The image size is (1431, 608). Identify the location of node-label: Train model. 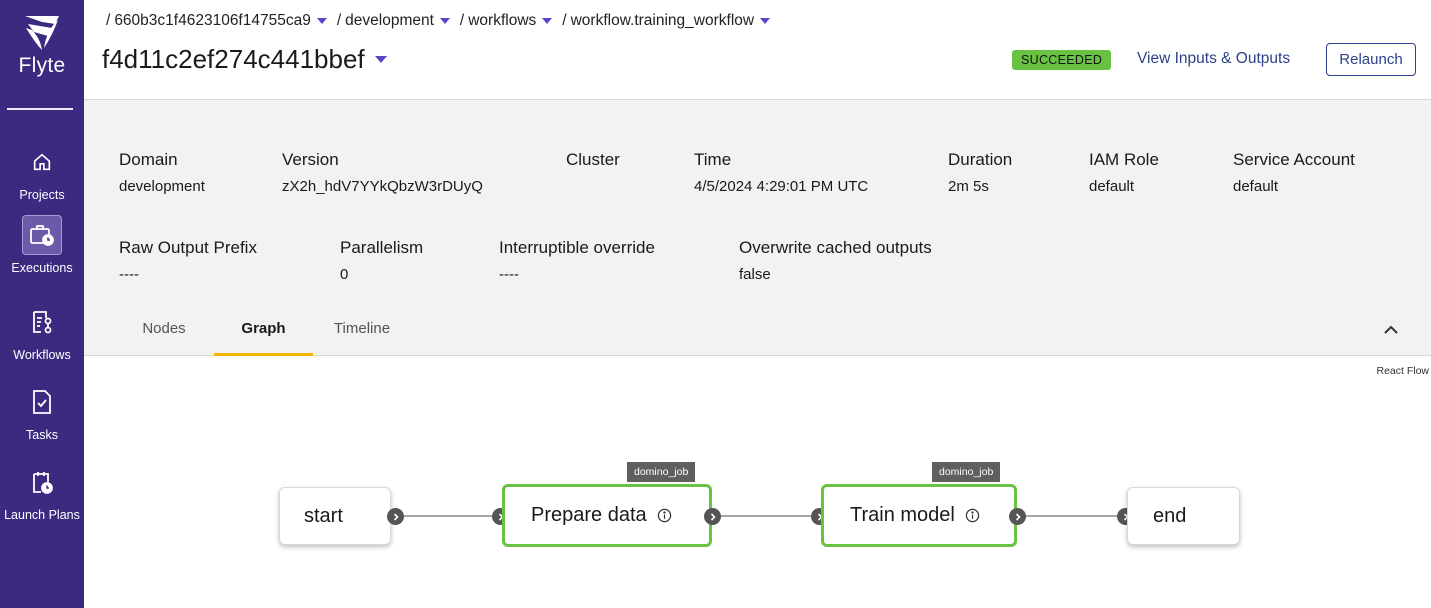
(902, 515).